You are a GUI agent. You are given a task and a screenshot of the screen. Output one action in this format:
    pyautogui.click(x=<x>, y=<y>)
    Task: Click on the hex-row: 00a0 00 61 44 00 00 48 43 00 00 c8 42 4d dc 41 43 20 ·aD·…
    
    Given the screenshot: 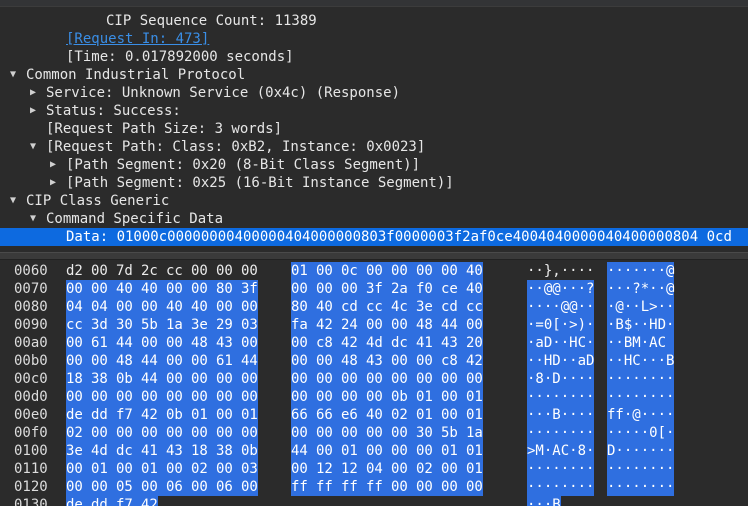 What is the action you would take?
    pyautogui.click(x=374, y=343)
    